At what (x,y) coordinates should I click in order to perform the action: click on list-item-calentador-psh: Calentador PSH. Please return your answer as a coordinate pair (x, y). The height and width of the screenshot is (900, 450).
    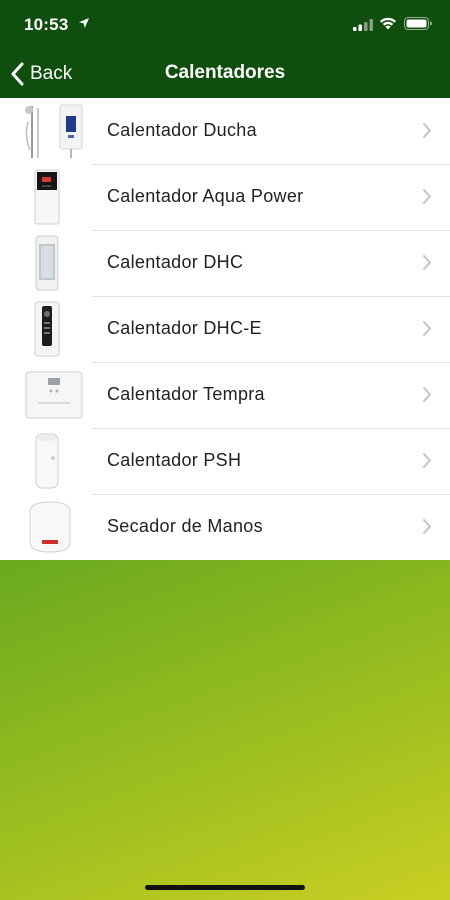
    Looking at the image, I should click on (225, 461).